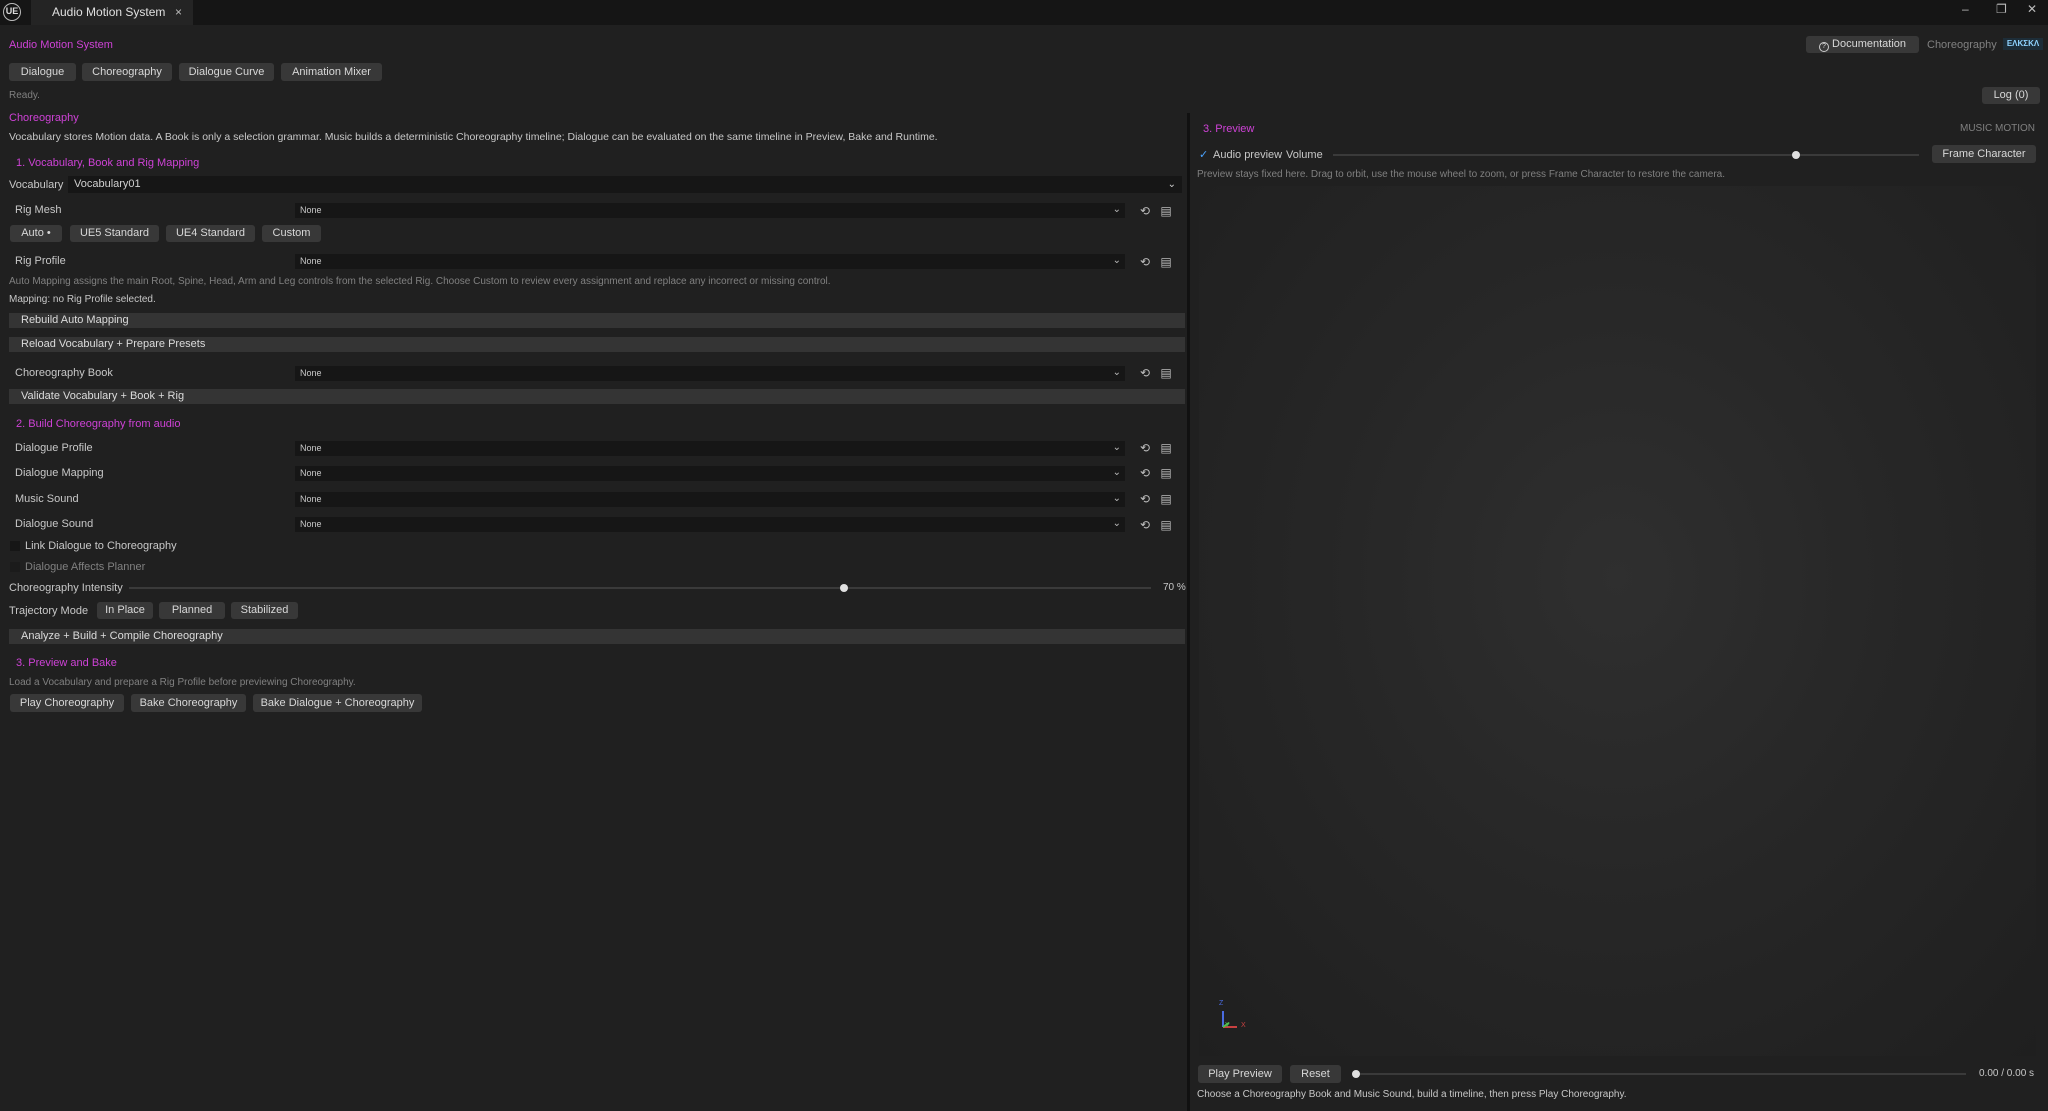  Describe the element at coordinates (311, 473) in the screenshot. I see `dialogue-mapping-value: None` at that location.